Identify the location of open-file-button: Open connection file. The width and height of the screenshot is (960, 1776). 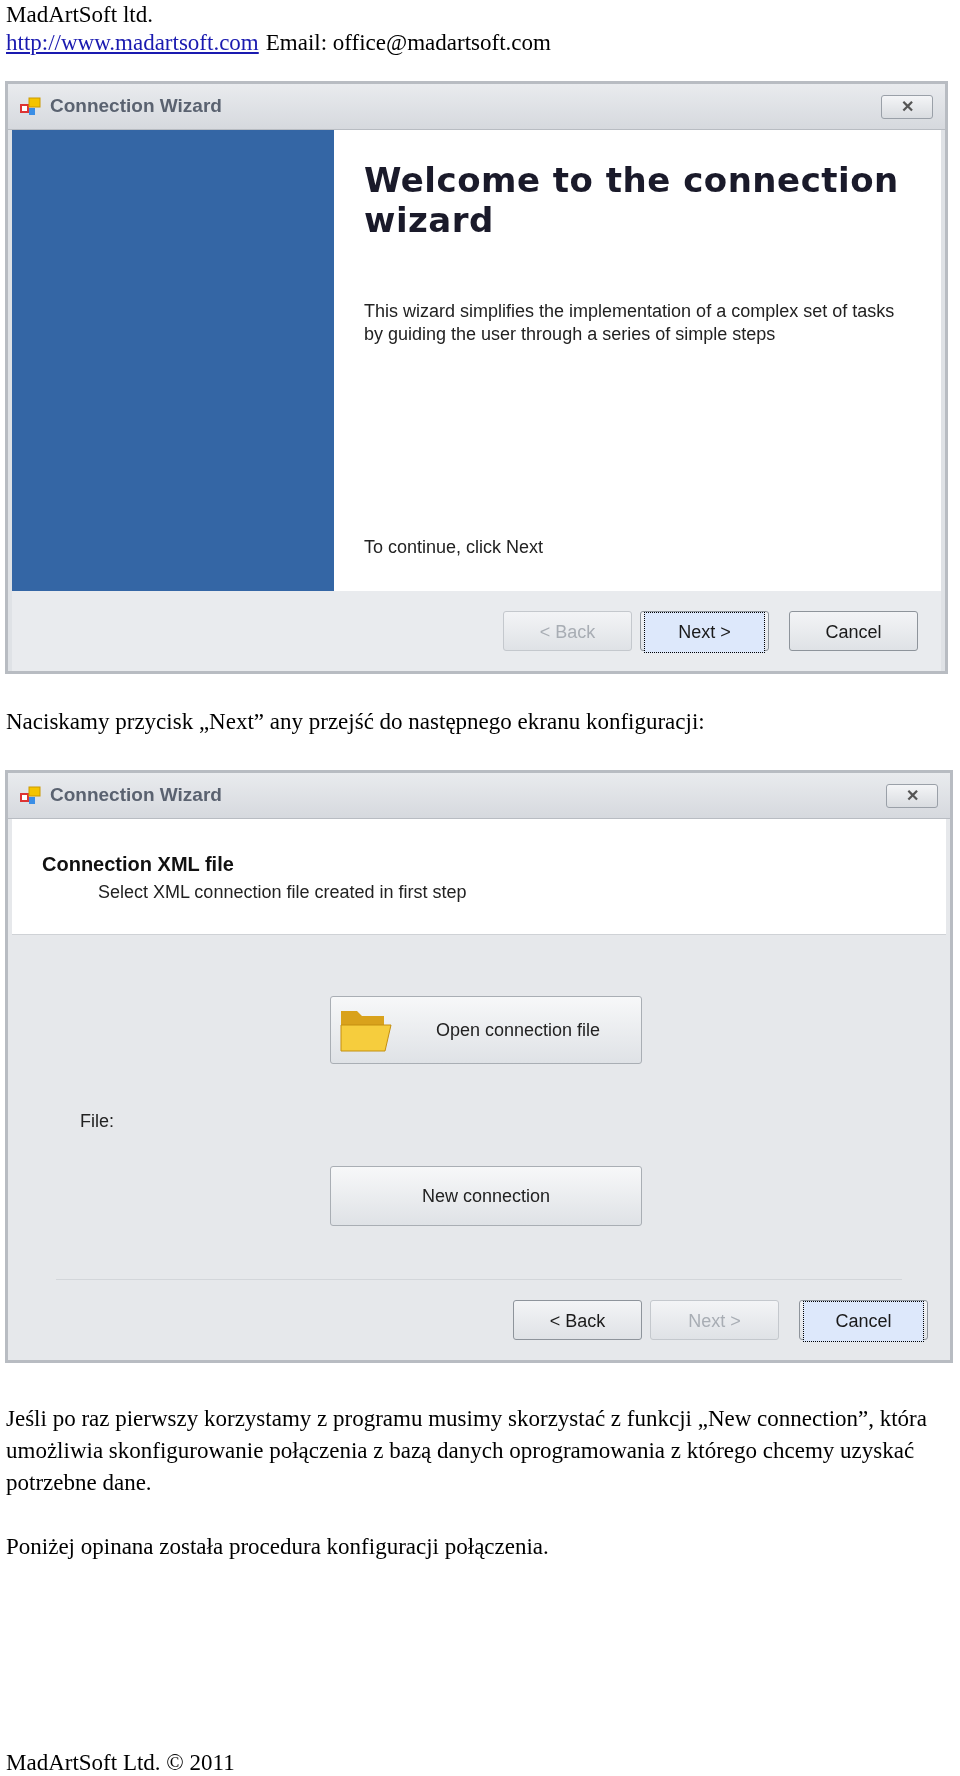
(486, 1030).